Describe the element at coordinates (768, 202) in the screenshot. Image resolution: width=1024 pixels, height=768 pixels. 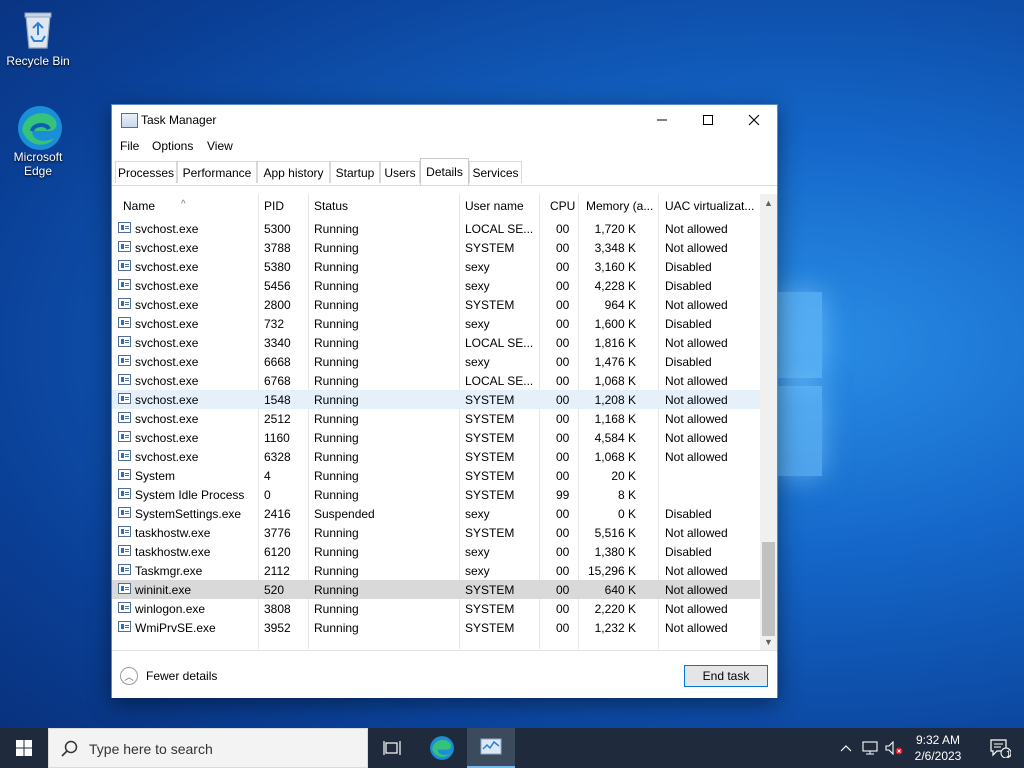
I see `scroll-up-arrow-icon: ▲` at that location.